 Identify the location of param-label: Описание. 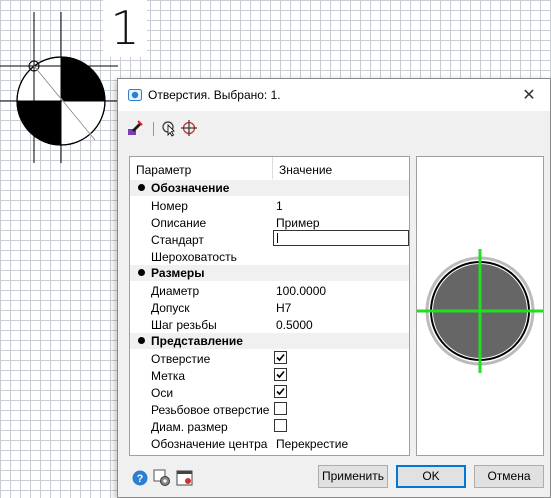
(179, 223).